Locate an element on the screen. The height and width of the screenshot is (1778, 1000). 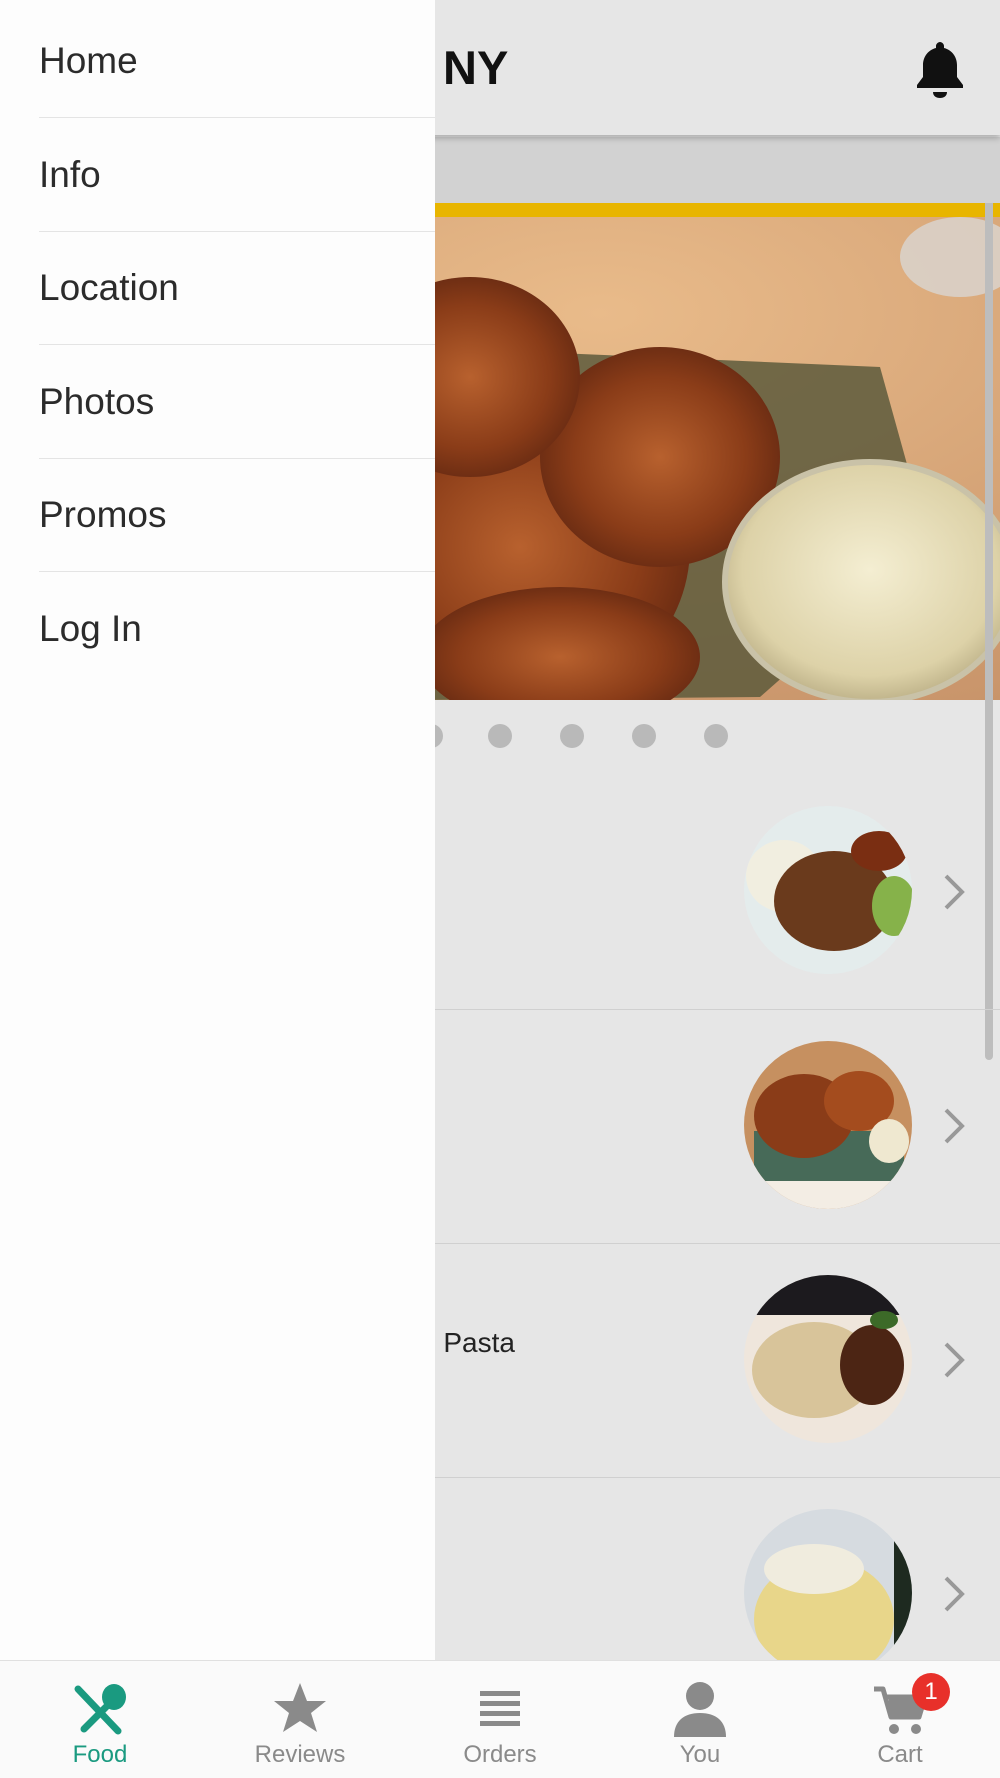
tab-food: Food is located at coordinates (100, 1719).